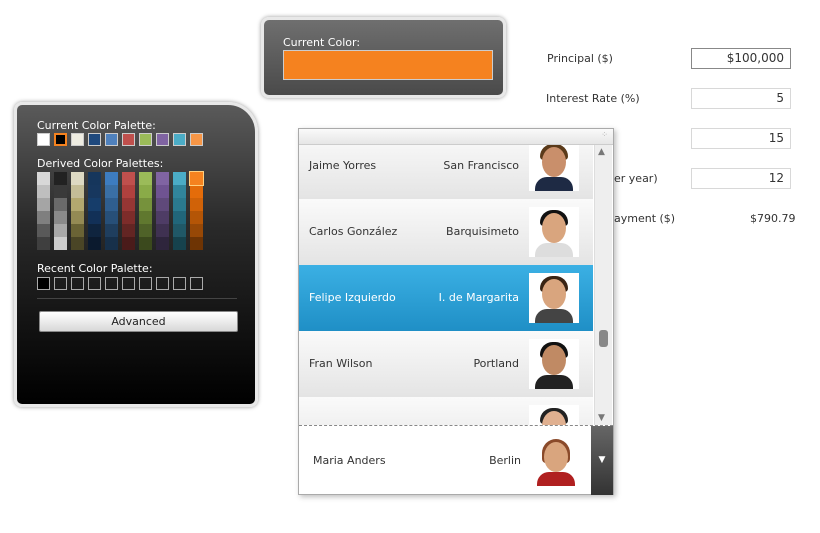 Image resolution: width=820 pixels, height=533 pixels. Describe the element at coordinates (388, 65) in the screenshot. I see `current-color-swatch` at that location.